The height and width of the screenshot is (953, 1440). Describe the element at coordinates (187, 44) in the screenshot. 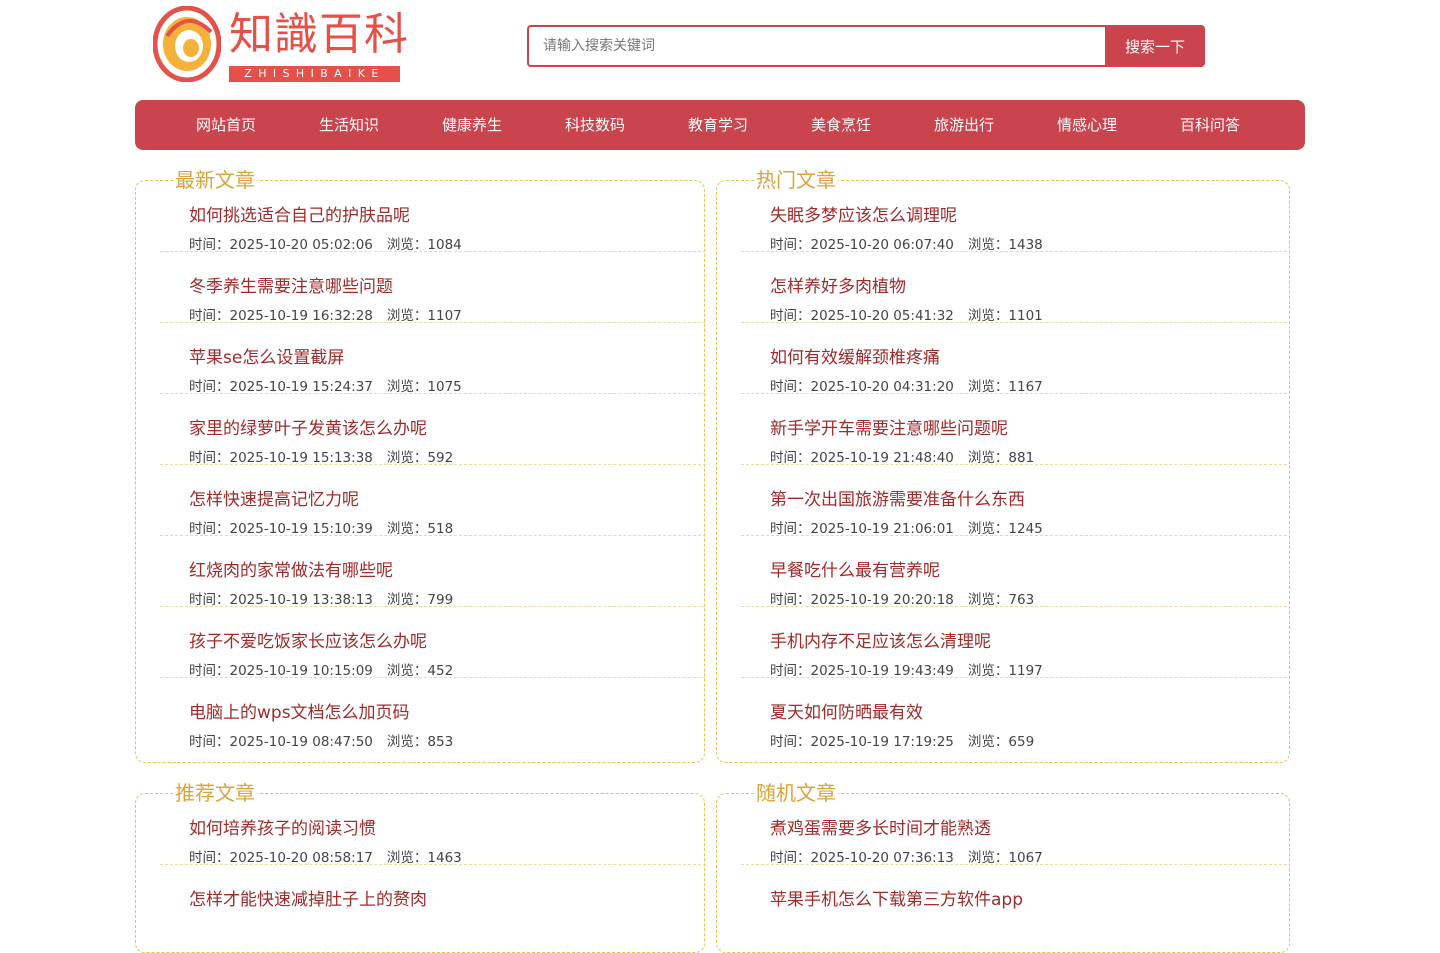

I see `logo-swirl-icon` at that location.